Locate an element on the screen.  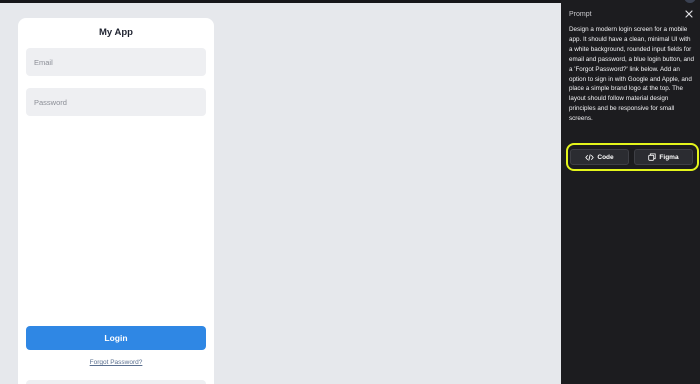
email-field is located at coordinates (116, 62).